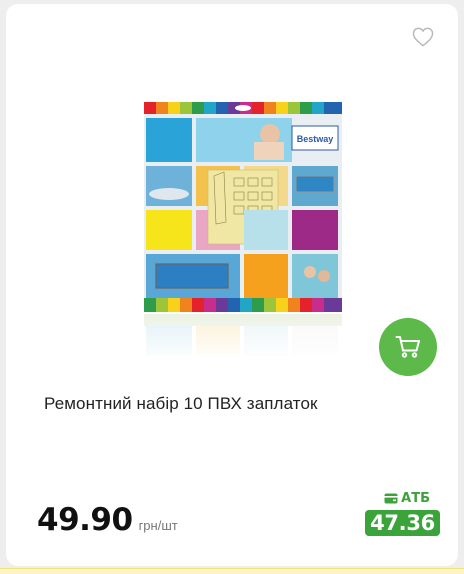 This screenshot has width=464, height=574. I want to click on add-to-cart-button, so click(408, 347).